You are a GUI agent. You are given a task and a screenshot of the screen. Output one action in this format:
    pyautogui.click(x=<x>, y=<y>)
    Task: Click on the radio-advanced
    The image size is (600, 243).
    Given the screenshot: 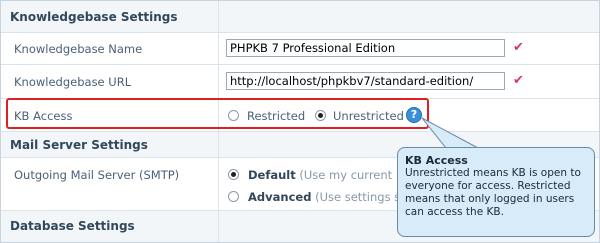 What is the action you would take?
    pyautogui.click(x=233, y=196)
    